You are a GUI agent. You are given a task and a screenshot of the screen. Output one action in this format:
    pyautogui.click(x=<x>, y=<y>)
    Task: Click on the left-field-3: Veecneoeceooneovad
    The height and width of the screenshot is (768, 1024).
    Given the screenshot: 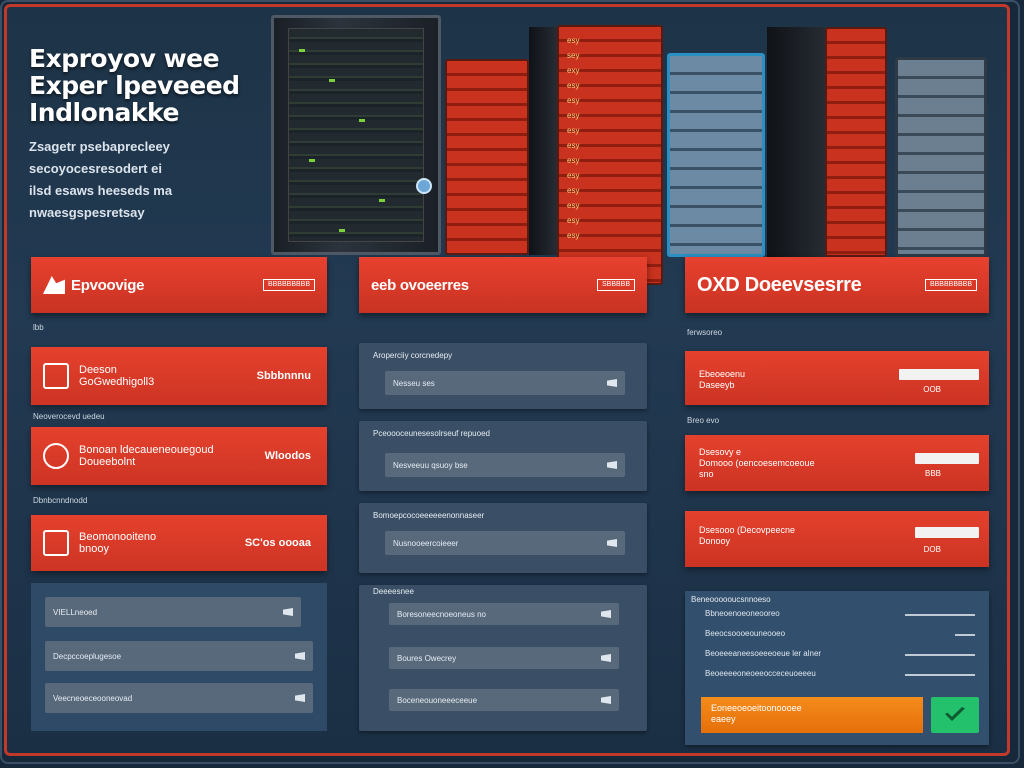 What is the action you would take?
    pyautogui.click(x=179, y=698)
    